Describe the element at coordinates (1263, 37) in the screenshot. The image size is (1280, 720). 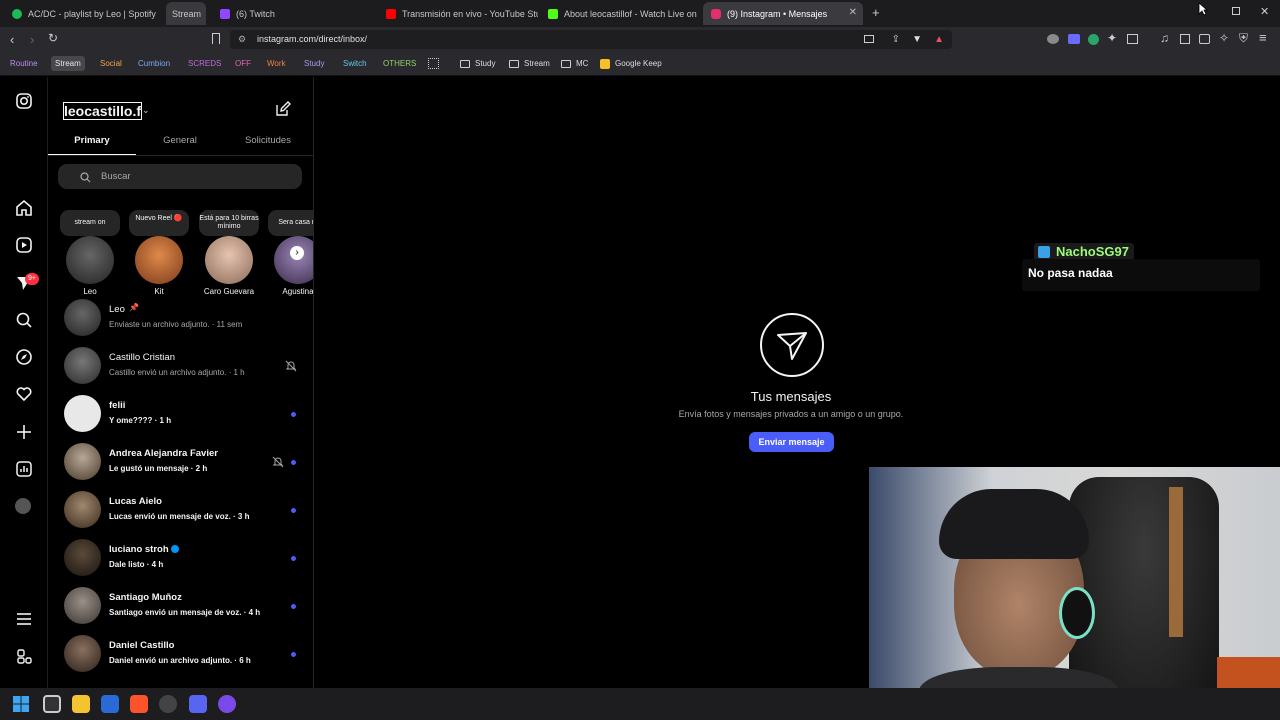
I see `menu-icon: ≡` at that location.